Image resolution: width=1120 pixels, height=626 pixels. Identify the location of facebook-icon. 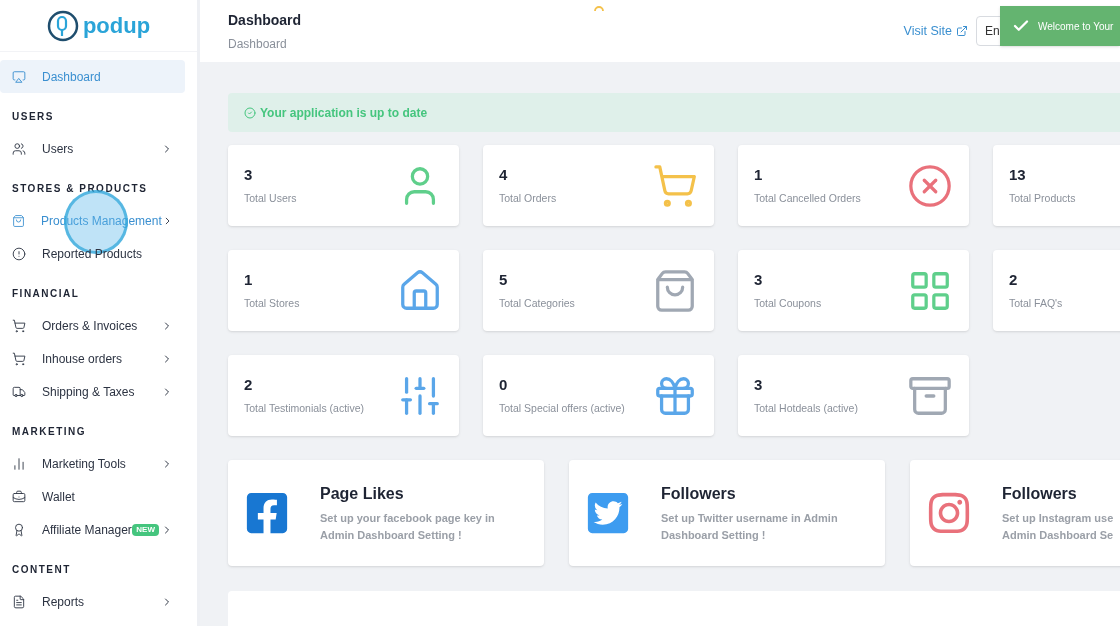
(267, 513).